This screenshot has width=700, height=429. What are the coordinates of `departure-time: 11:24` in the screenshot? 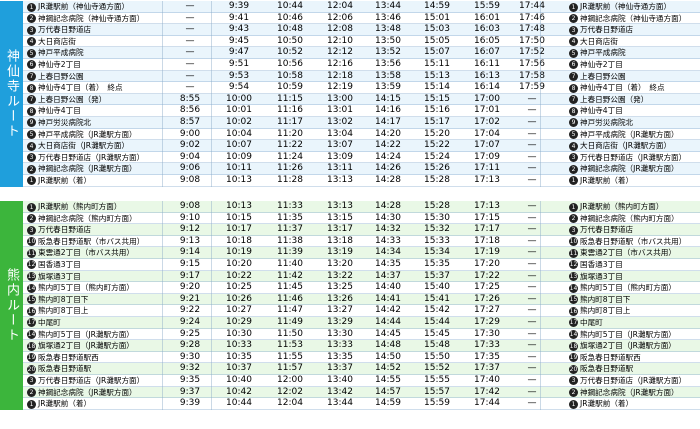 It's located at (290, 156).